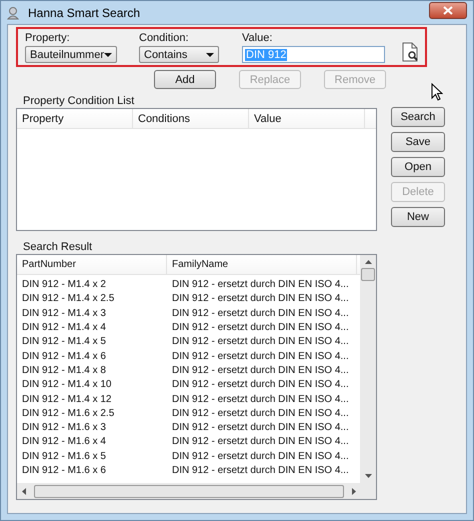  What do you see at coordinates (84, 13) in the screenshot?
I see `window-title: Hanna Smart Search` at bounding box center [84, 13].